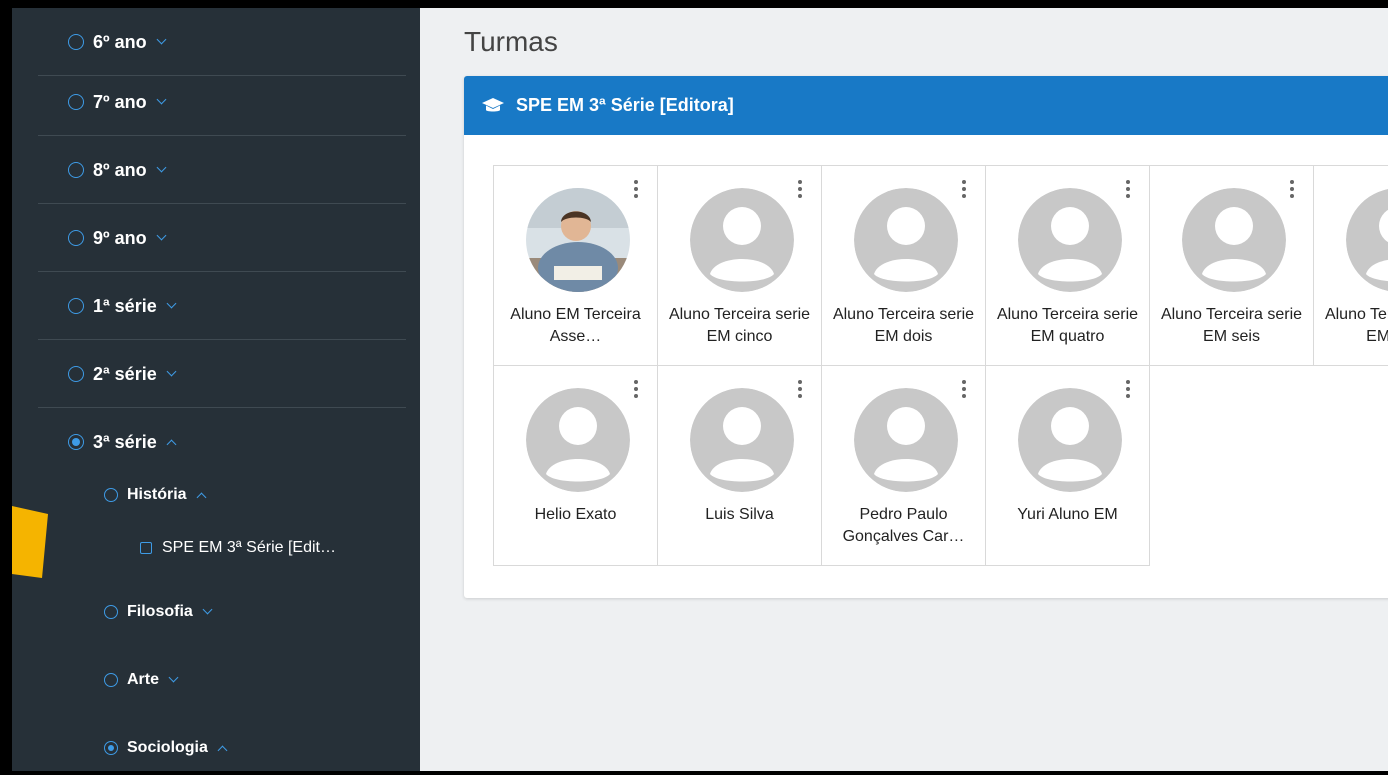 The image size is (1388, 775). I want to click on pointer-arrow-icon, so click(30, 542).